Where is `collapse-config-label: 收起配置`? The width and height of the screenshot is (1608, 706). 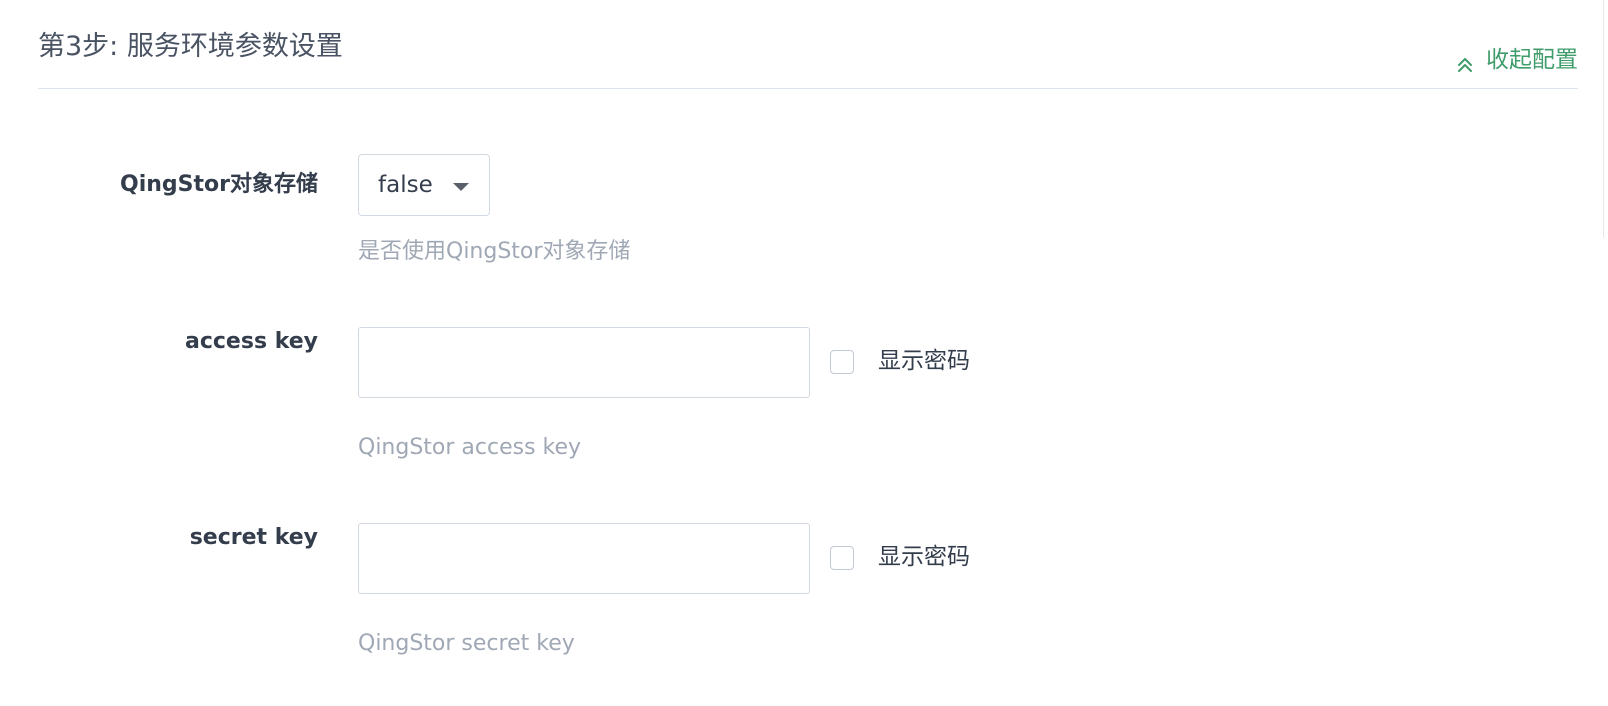
collapse-config-label: 收起配置 is located at coordinates (1532, 60).